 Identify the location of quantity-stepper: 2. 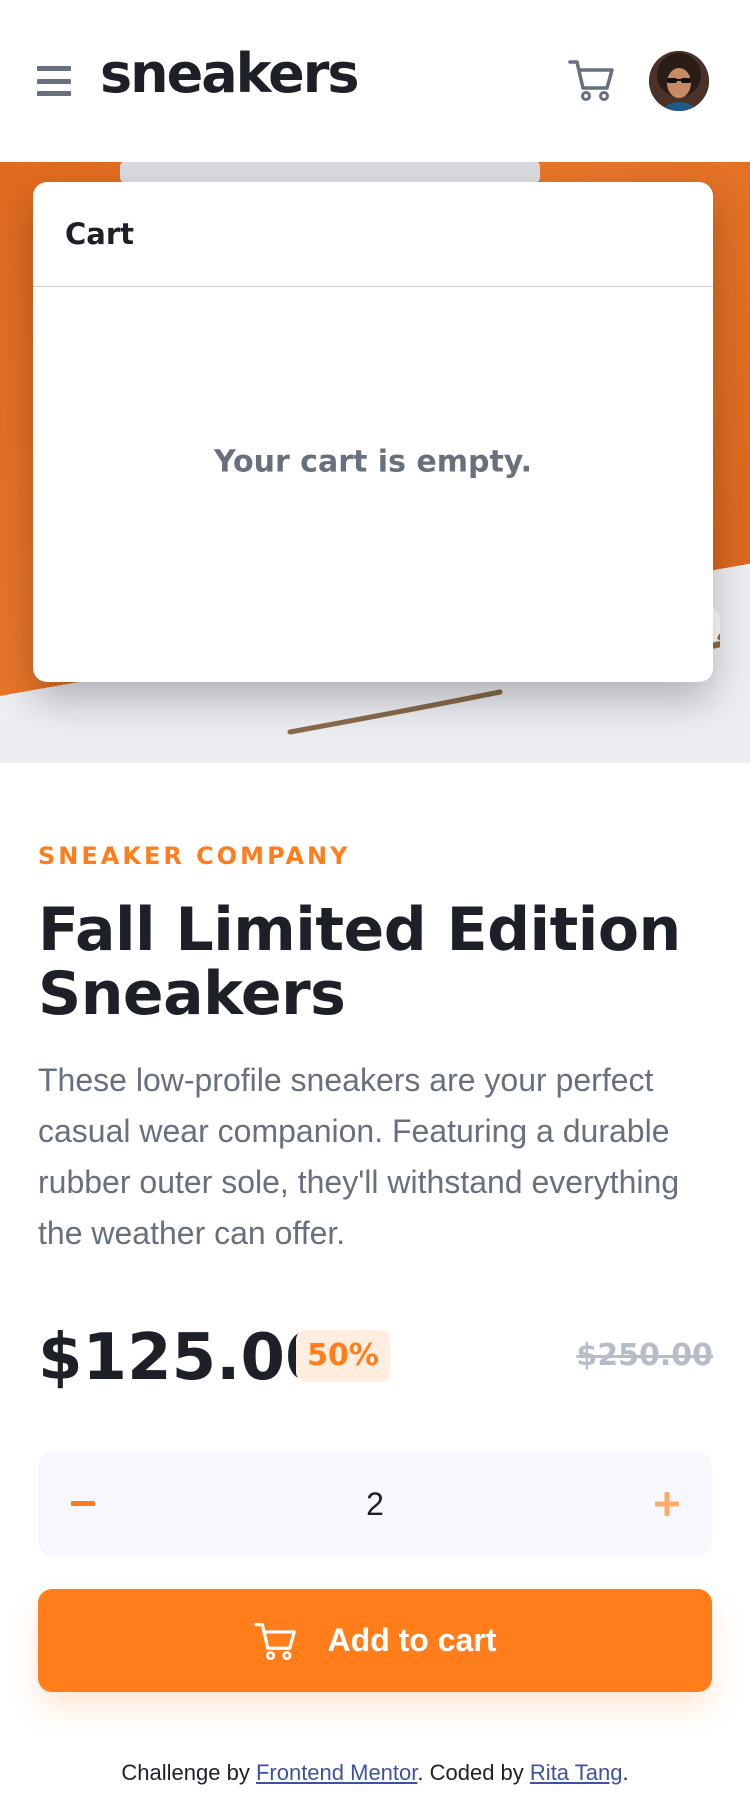
(375, 1504).